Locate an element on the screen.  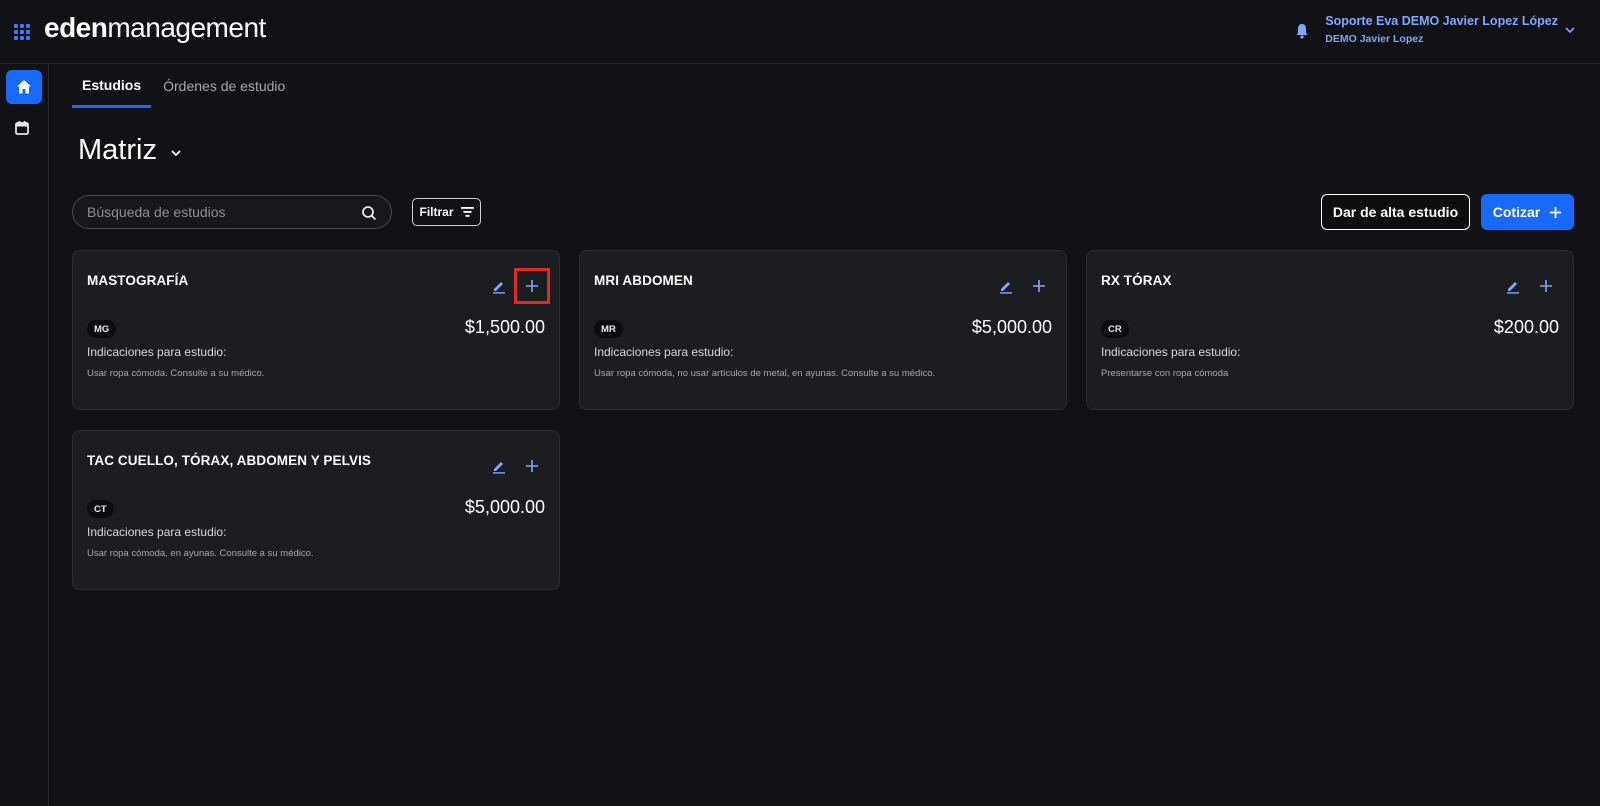
tab-bar: Estudios Órdenes de estudio is located at coordinates (183, 86).